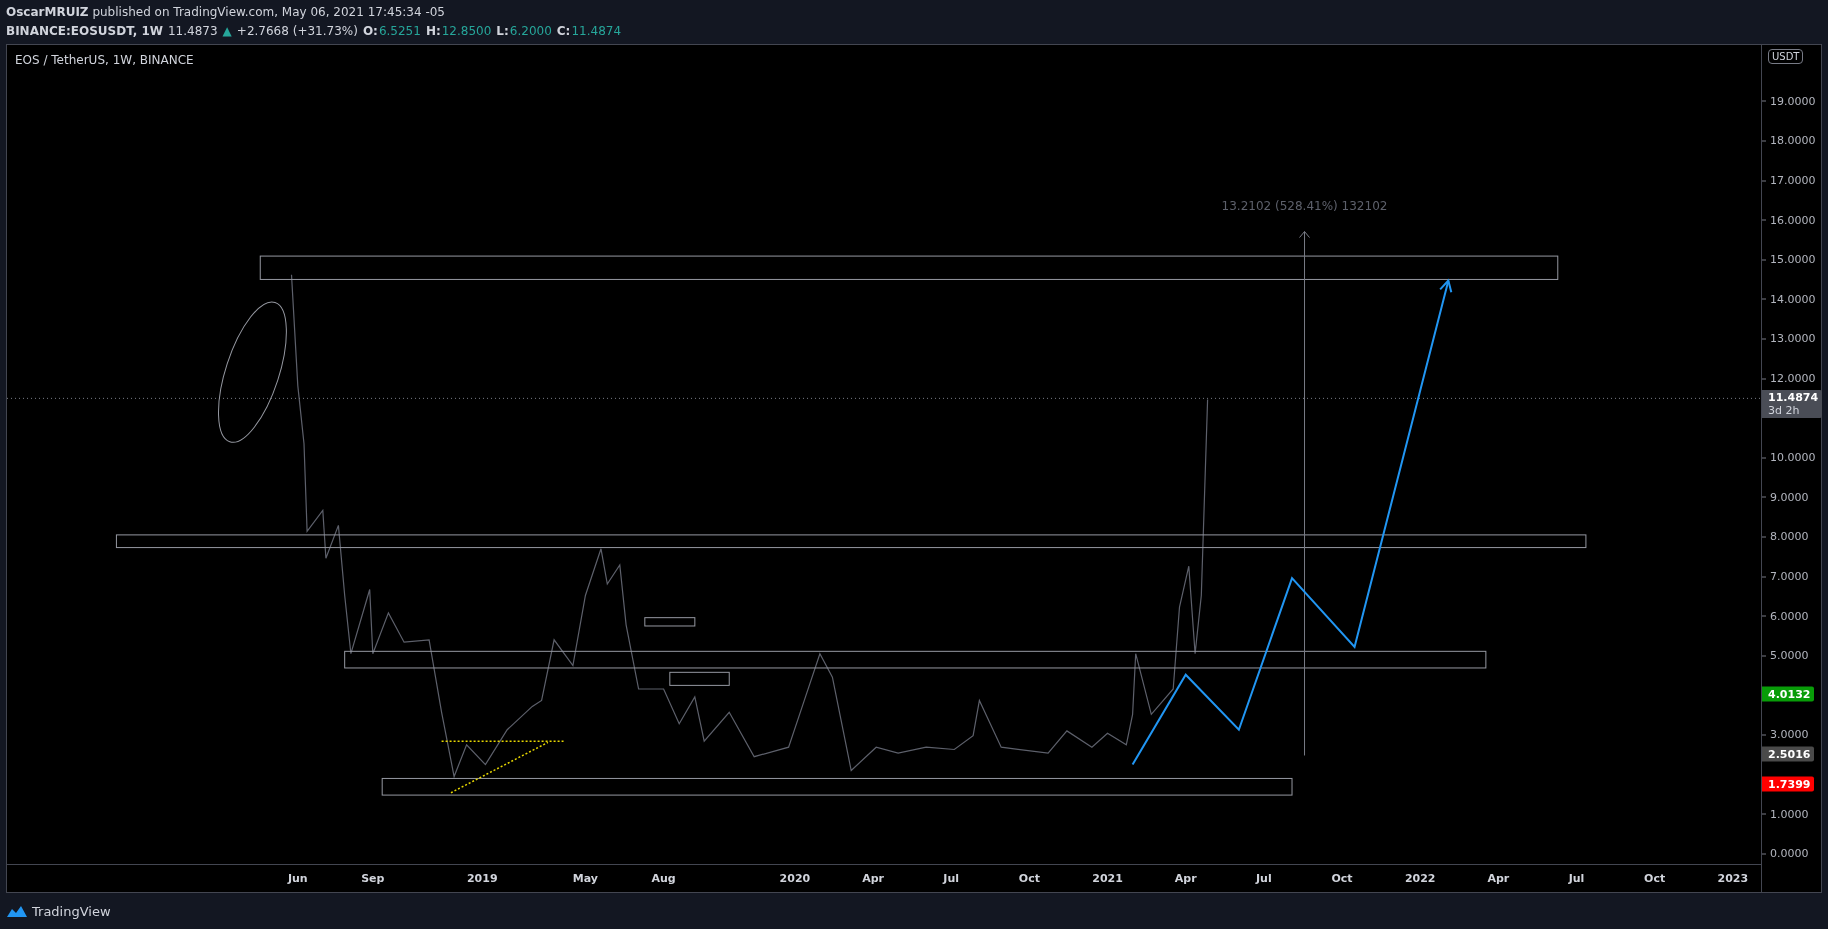  Describe the element at coordinates (1304, 205) in the screenshot. I see `measure-label: 13.2102 (528.41%) 132102` at that location.